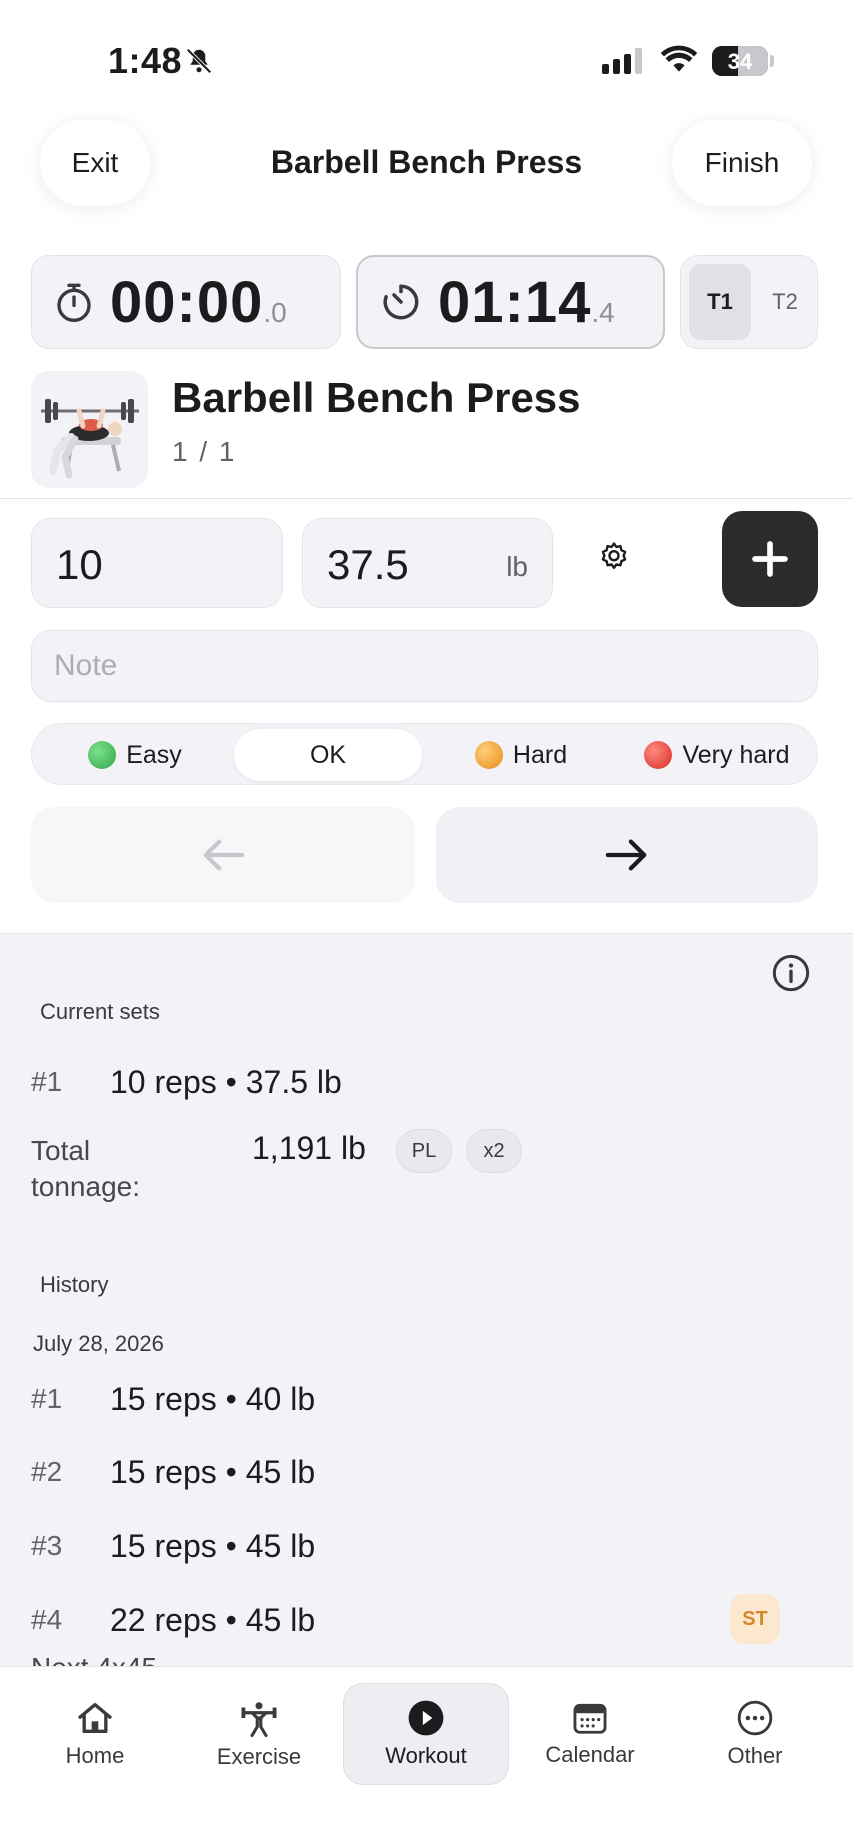 The image size is (853, 1844). I want to click on timer-selector: T1 T2, so click(749, 302).